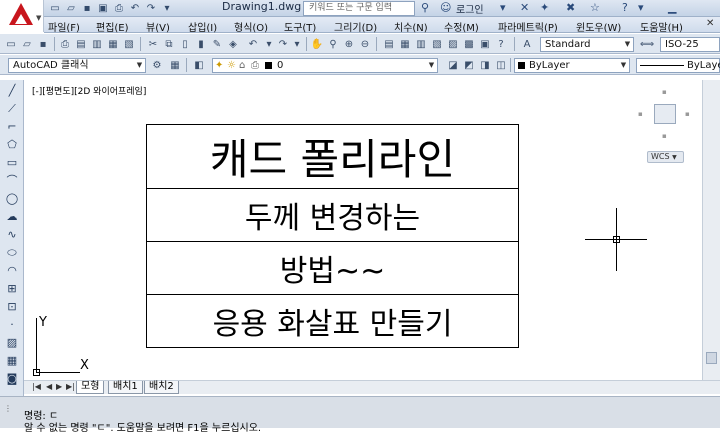  Describe the element at coordinates (185, 44) in the screenshot. I see `paste-icon: ▯` at that location.